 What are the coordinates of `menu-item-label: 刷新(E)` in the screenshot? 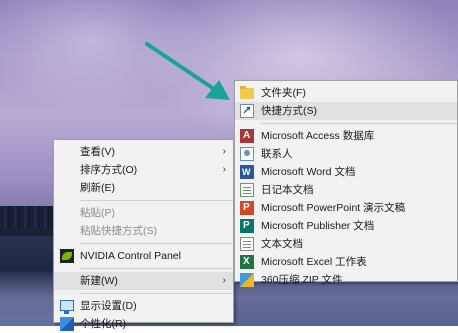 It's located at (97, 188).